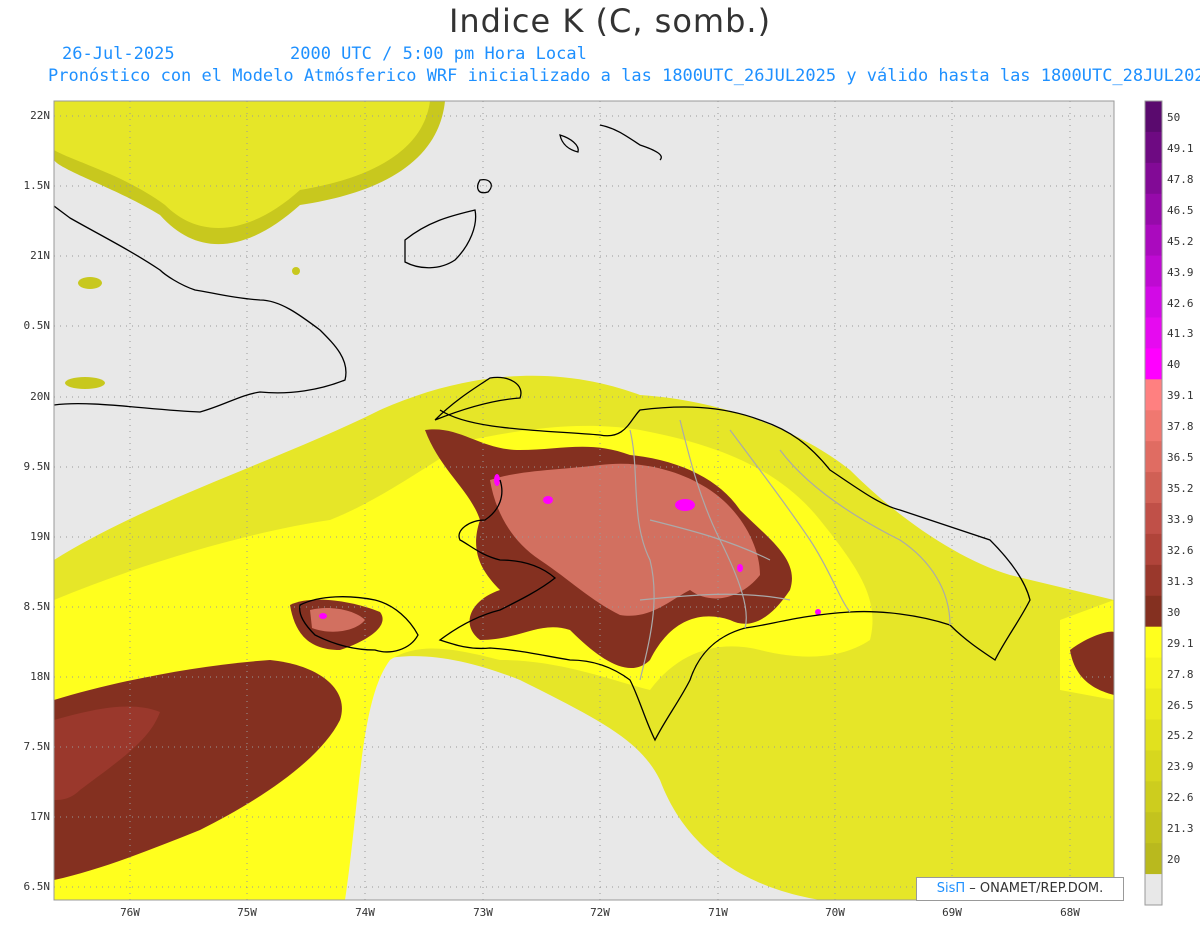 The height and width of the screenshot is (927, 1200). What do you see at coordinates (365, 912) in the screenshot?
I see `lon-label: 74W` at bounding box center [365, 912].